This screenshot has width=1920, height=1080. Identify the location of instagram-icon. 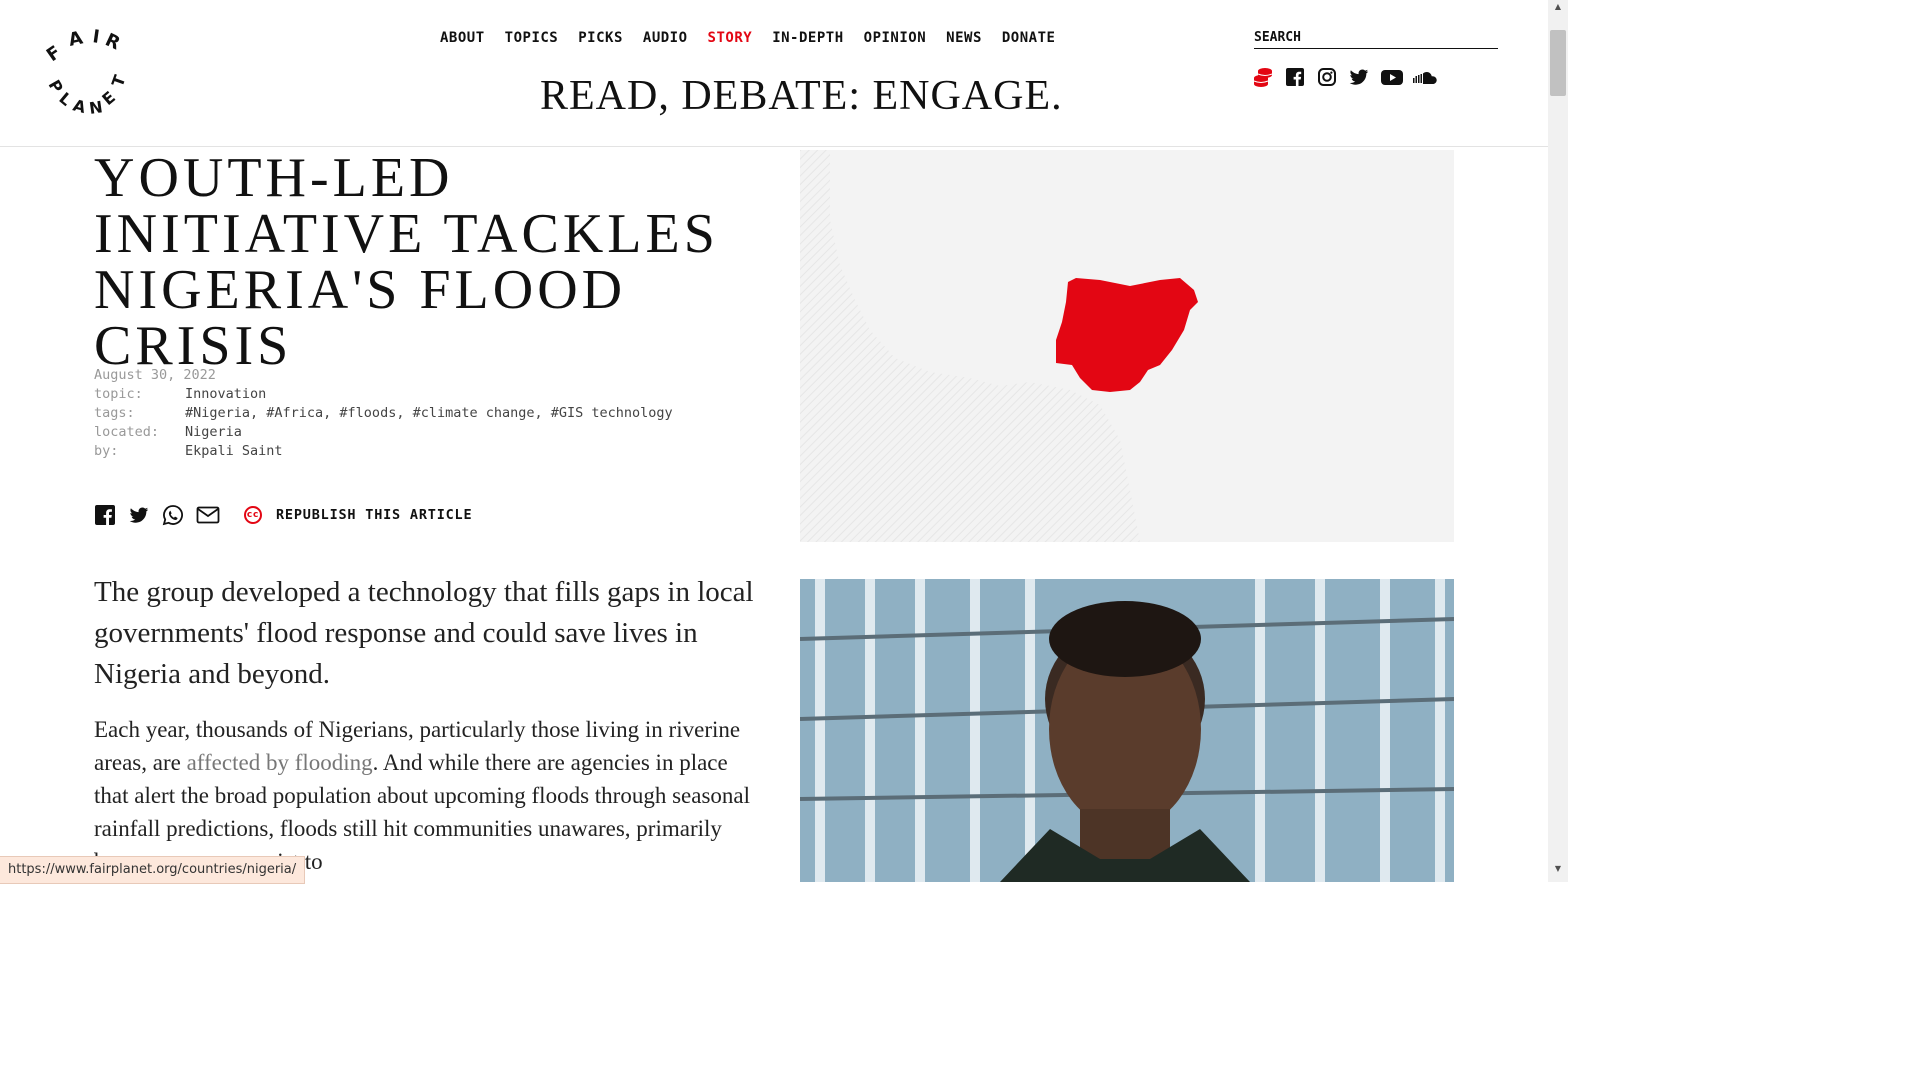
(1327, 77).